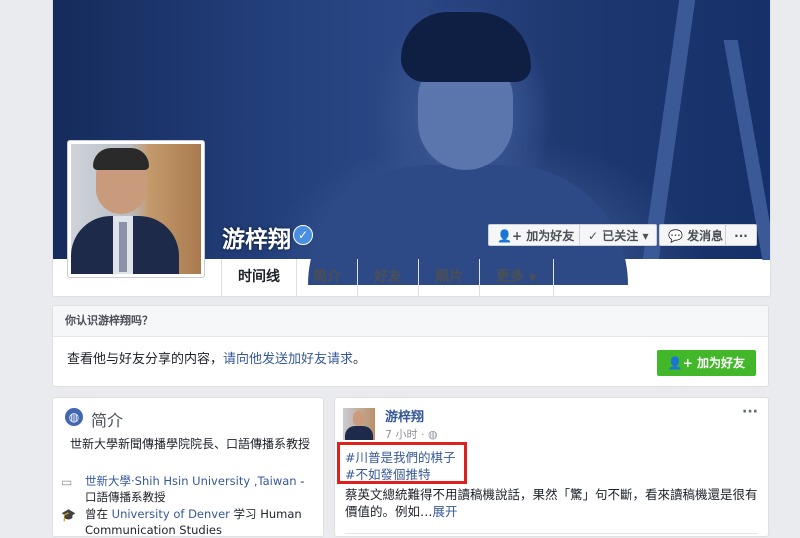  I want to click on intro-bio: 世新大學新聞傳播學院院長、口語傳播系教授, so click(189, 444).